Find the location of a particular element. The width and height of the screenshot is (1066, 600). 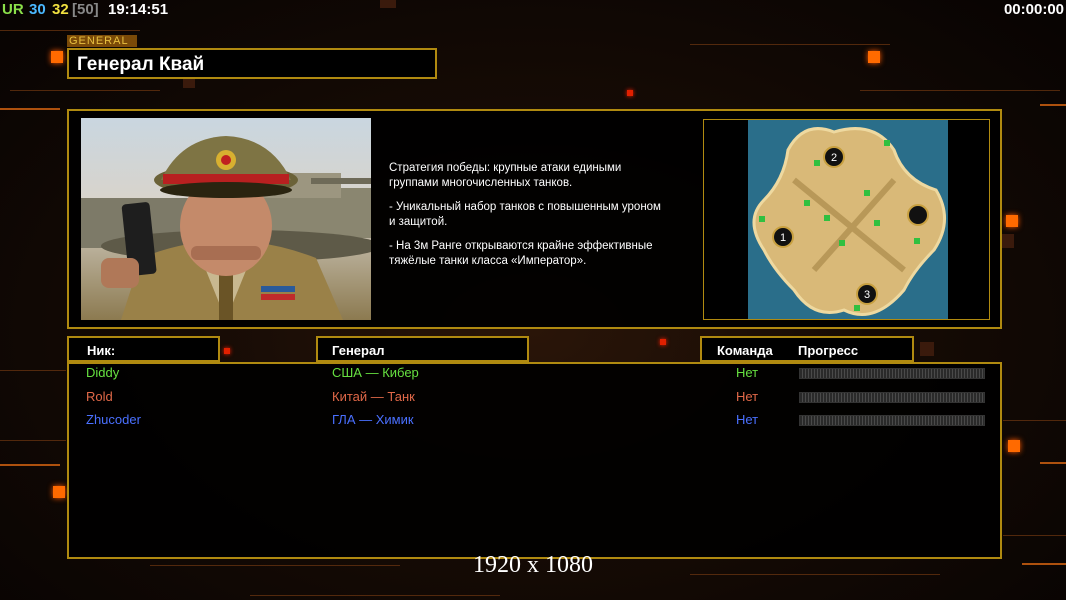

header-team-progress: Команда Прогресс is located at coordinates (807, 349).